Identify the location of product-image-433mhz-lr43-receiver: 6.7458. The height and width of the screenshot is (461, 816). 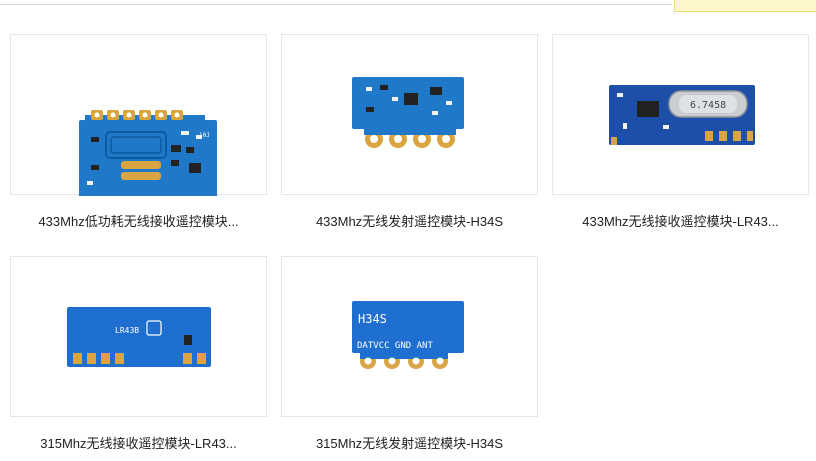
(682, 115).